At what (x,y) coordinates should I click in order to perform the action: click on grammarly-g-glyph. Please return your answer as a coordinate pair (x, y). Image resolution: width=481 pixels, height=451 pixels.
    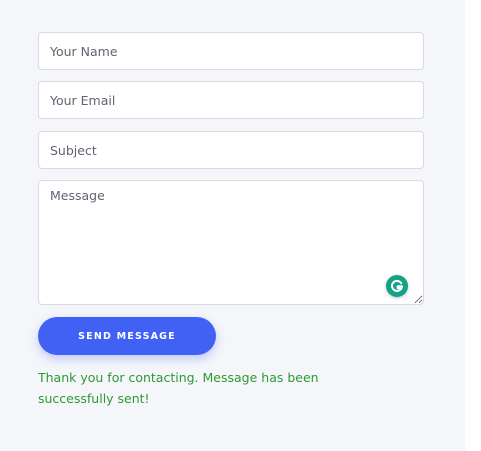
    Looking at the image, I should click on (397, 285).